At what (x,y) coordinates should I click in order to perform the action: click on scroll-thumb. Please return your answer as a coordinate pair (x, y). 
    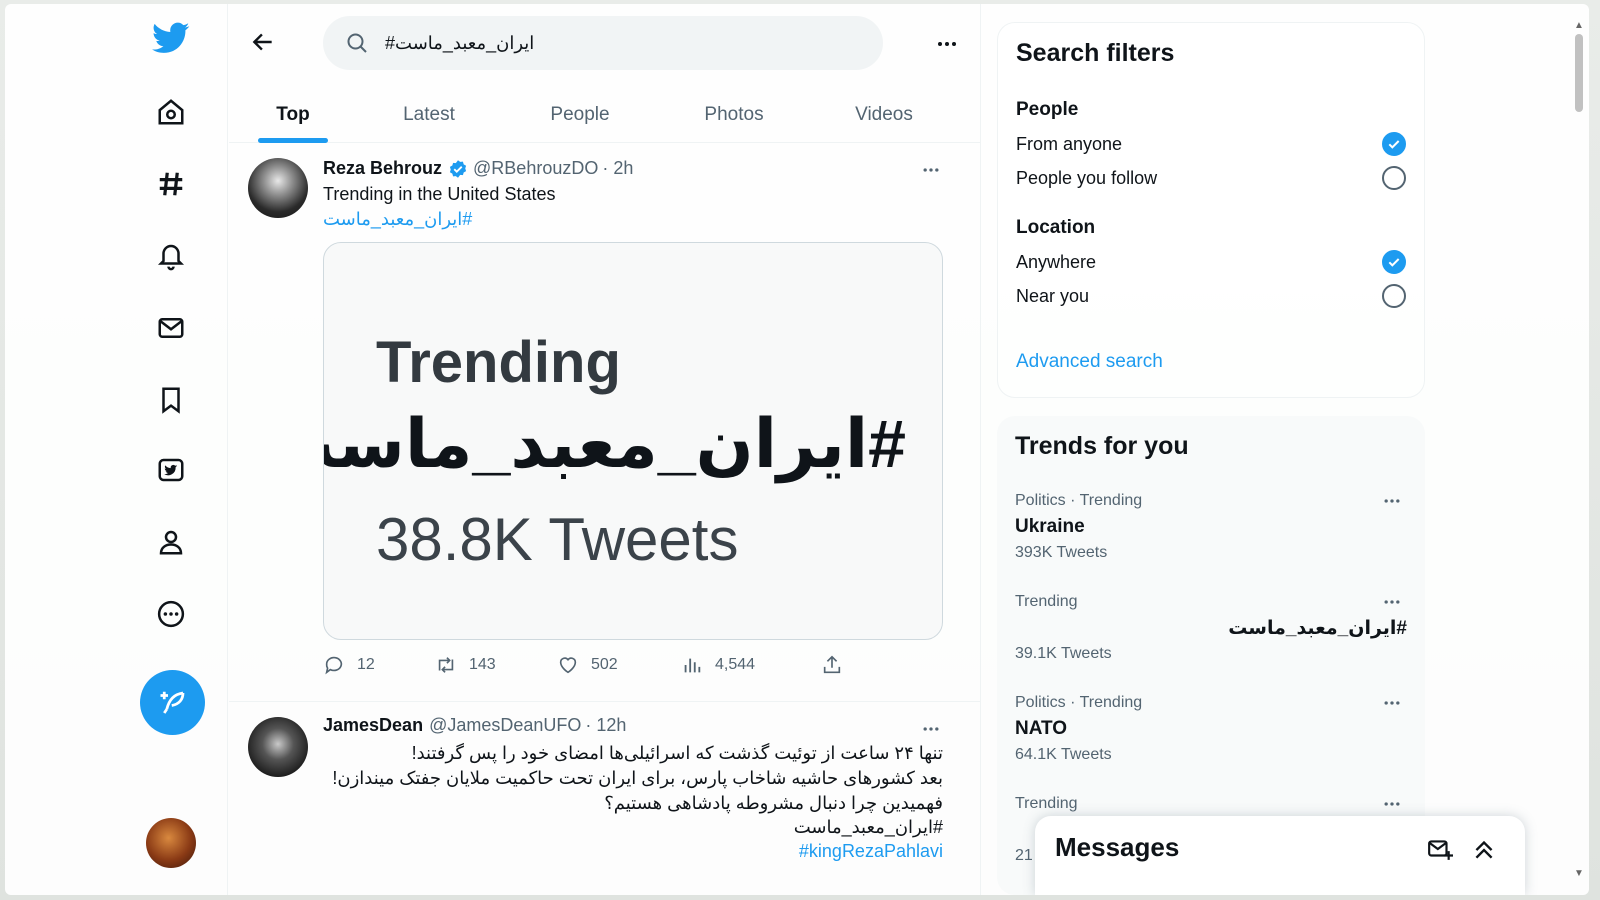
    Looking at the image, I should click on (1579, 73).